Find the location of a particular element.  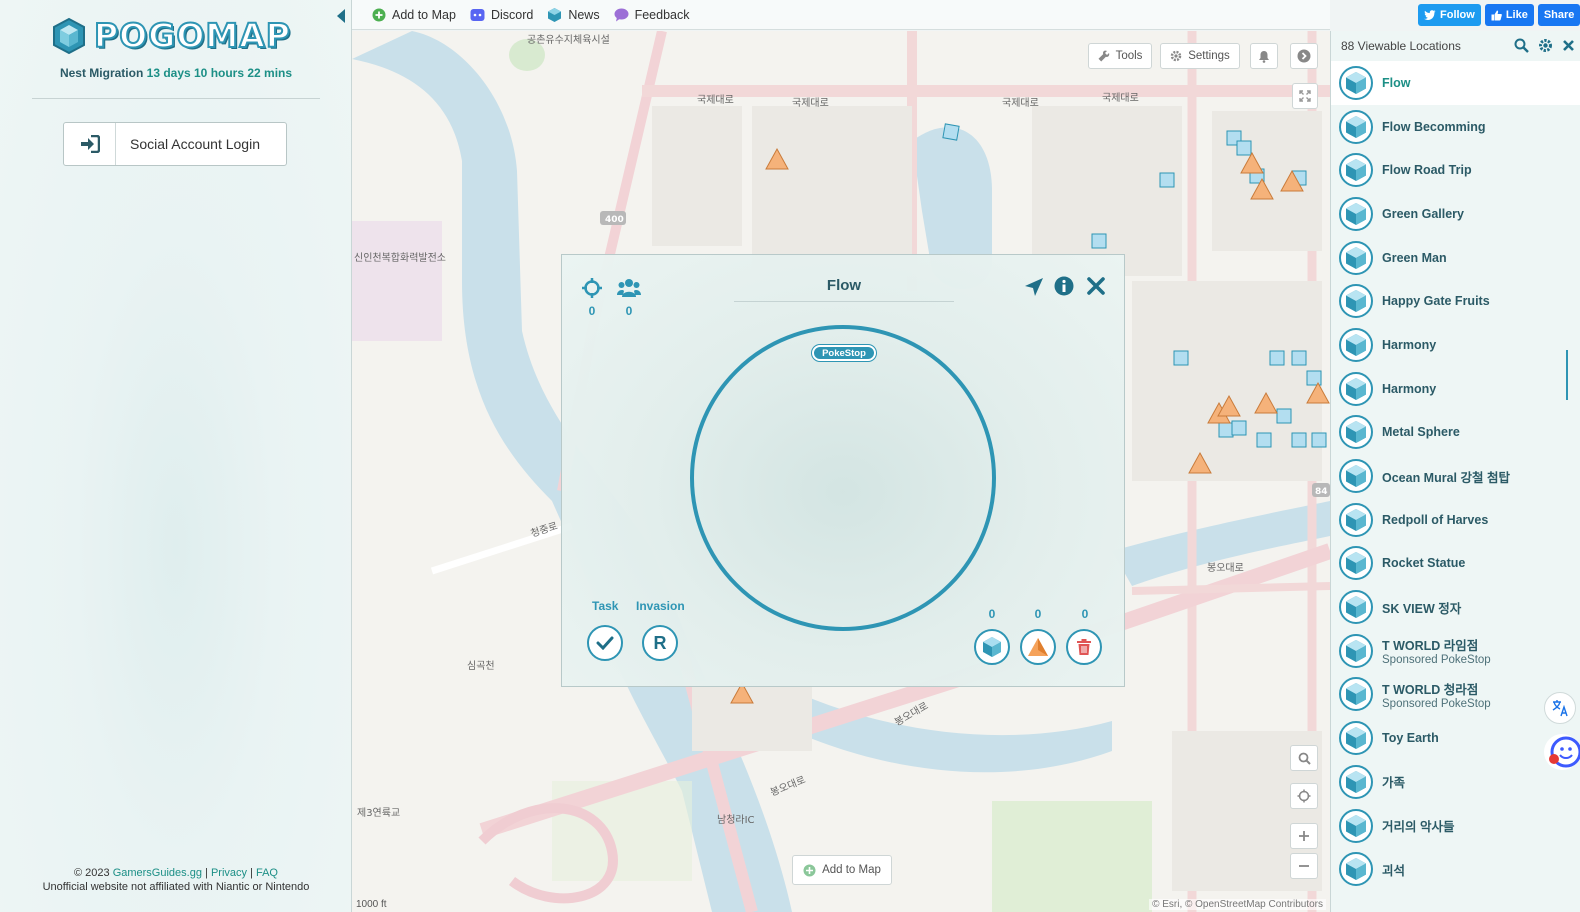

location-list-item: T WORLD 라임점 Sponsored PokeStop is located at coordinates (1455, 651).